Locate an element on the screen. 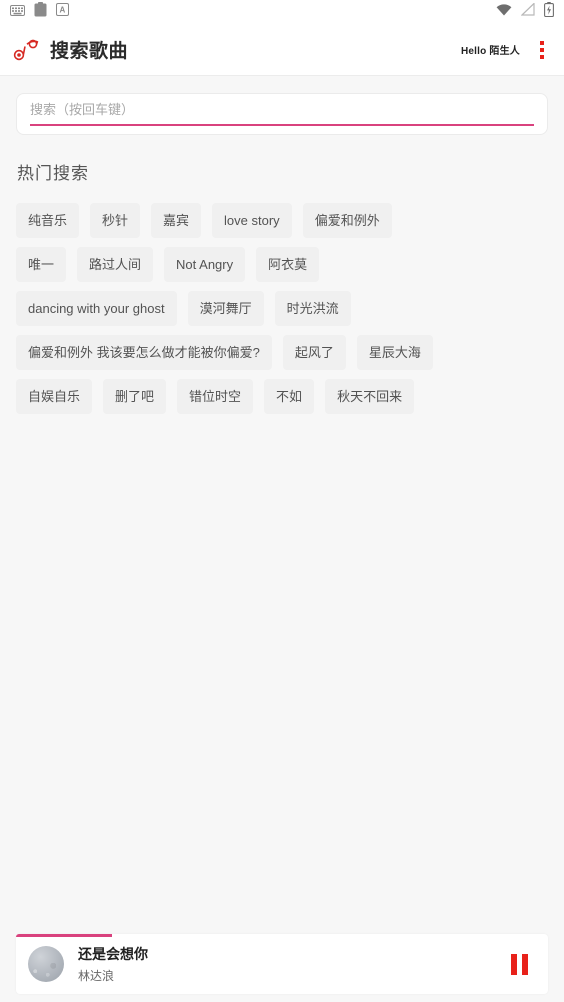 The image size is (564, 1002). track-title: 还是会想你 is located at coordinates (113, 954).